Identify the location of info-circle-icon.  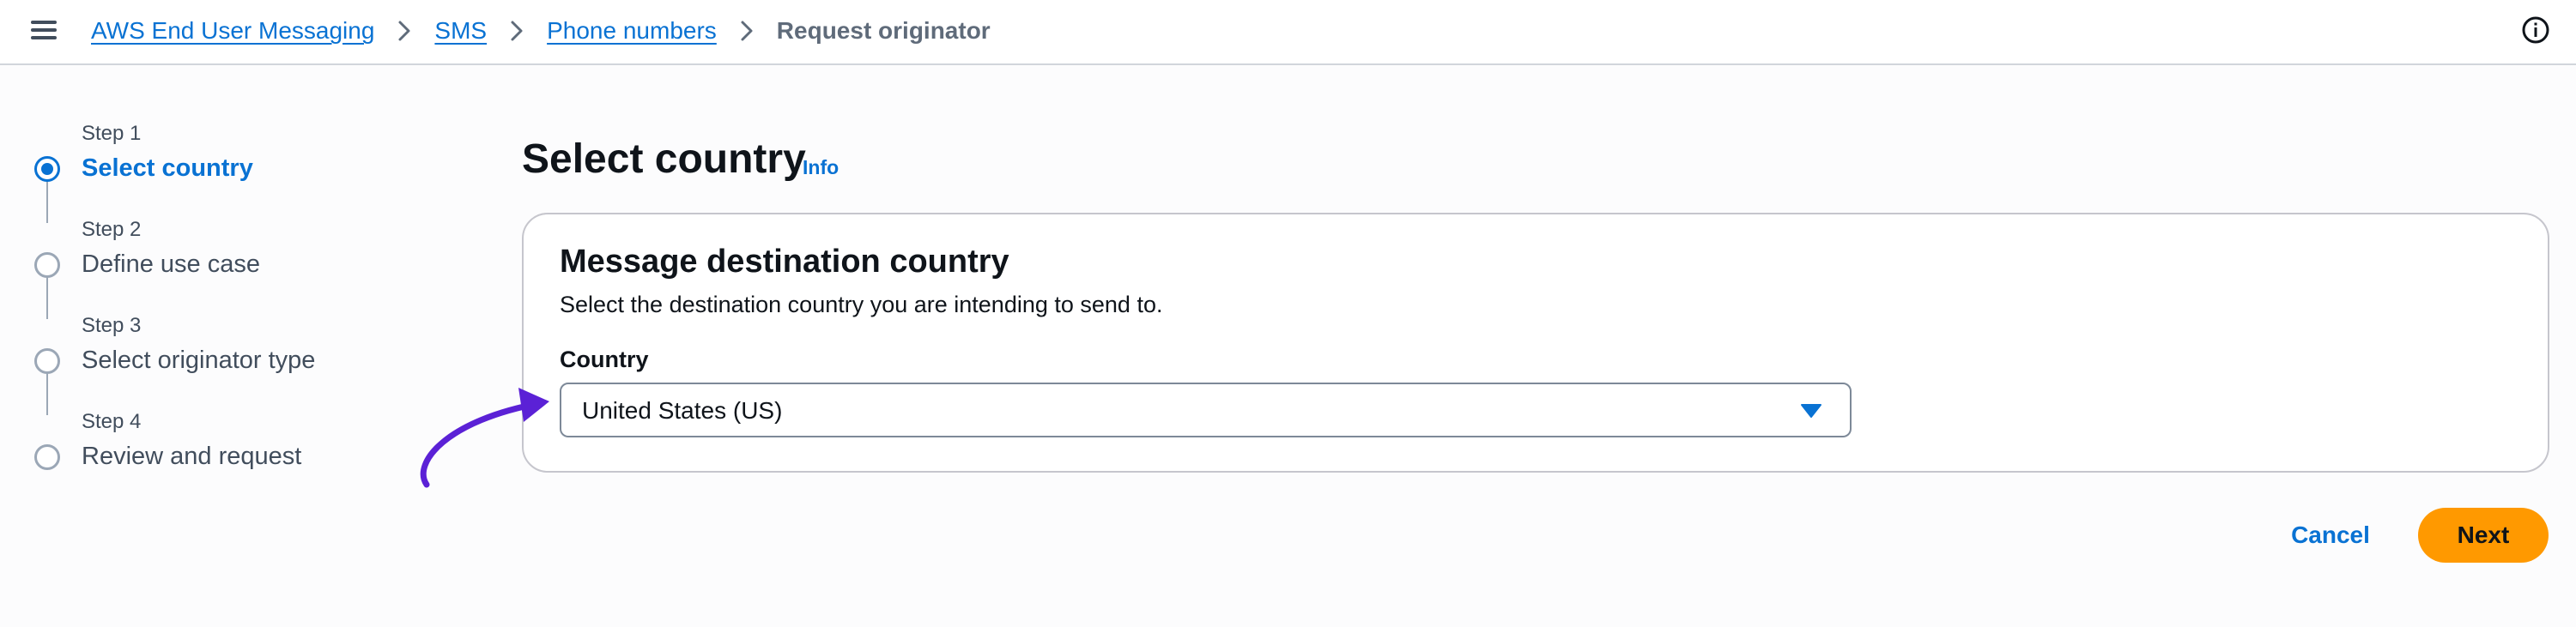
(2535, 30).